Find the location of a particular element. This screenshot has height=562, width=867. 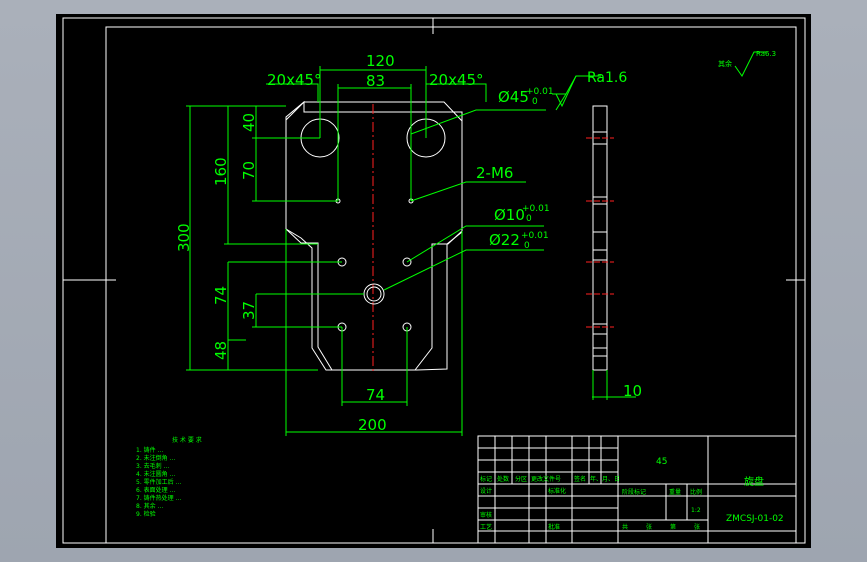

surface-other-value: Ra6.3 is located at coordinates (766, 54).